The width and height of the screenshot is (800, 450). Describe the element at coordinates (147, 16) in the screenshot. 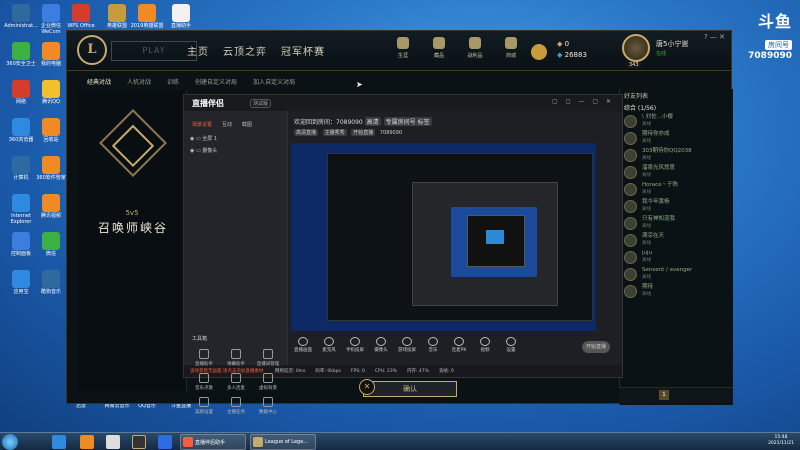

I see `desktop-icon: 2019英雄联盟` at that location.